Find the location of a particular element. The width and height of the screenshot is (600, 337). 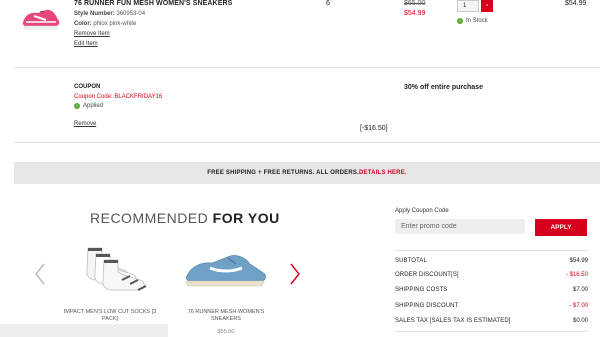

quantity-field: 1 is located at coordinates (468, 6).